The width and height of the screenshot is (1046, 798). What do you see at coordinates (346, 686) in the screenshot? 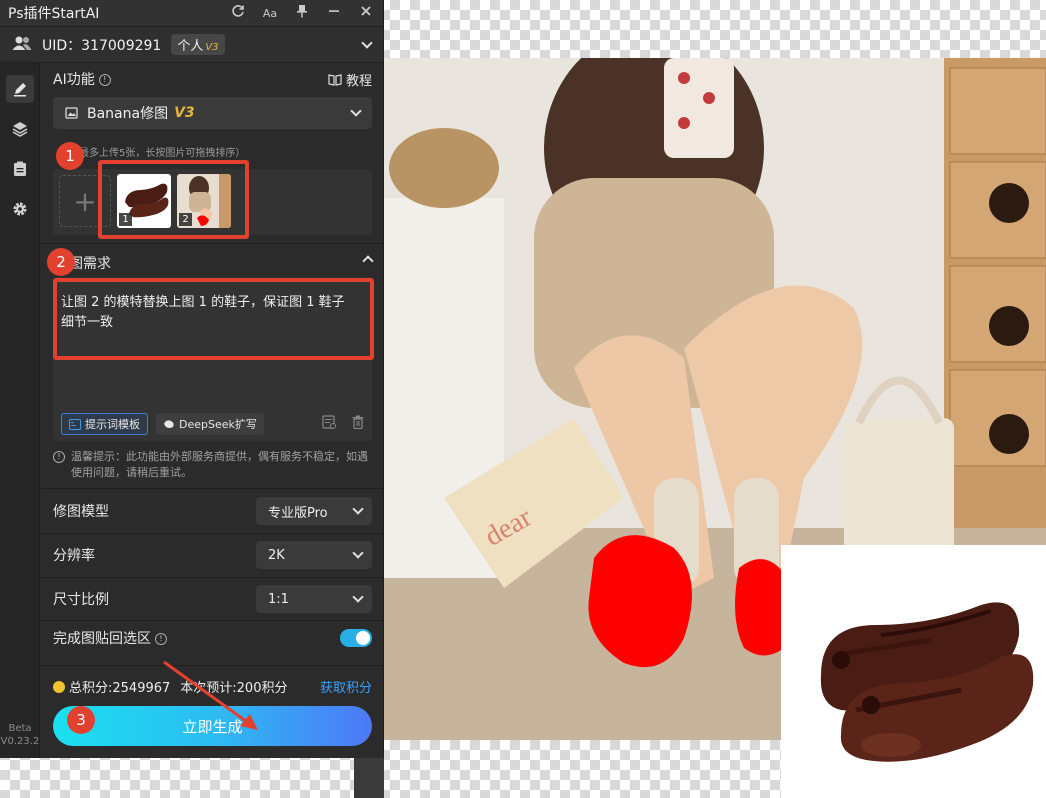
I see `get-points-link: 获取积分` at bounding box center [346, 686].